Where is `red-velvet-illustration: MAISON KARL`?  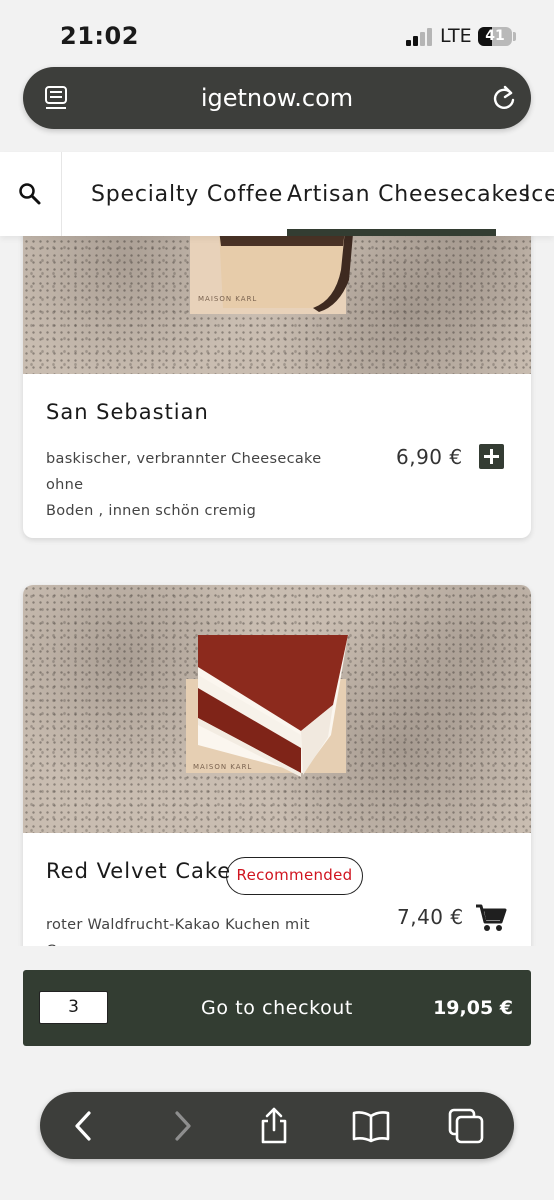 red-velvet-illustration: MAISON KARL is located at coordinates (267, 706).